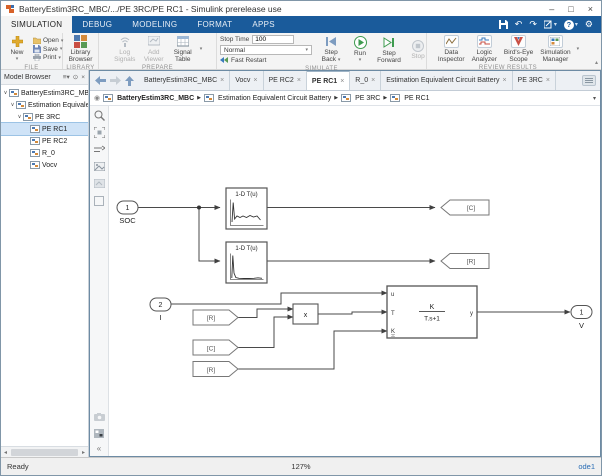 The height and width of the screenshot is (476, 602). What do you see at coordinates (266, 50) in the screenshot?
I see `simulation-mode-select: Normal ▾` at bounding box center [266, 50].